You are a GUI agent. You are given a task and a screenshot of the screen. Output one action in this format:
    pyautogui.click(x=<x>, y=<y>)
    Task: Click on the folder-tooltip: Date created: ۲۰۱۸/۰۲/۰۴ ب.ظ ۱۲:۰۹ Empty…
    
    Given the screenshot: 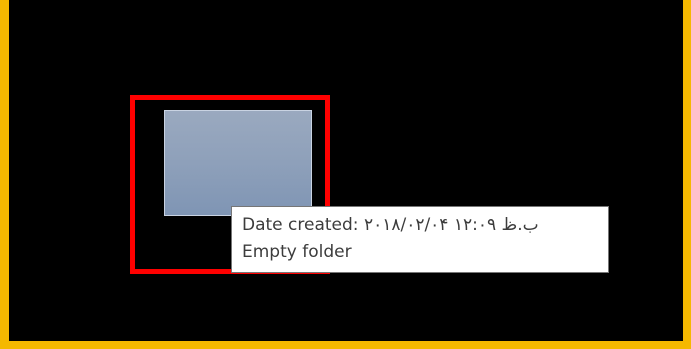 What is the action you would take?
    pyautogui.click(x=420, y=239)
    